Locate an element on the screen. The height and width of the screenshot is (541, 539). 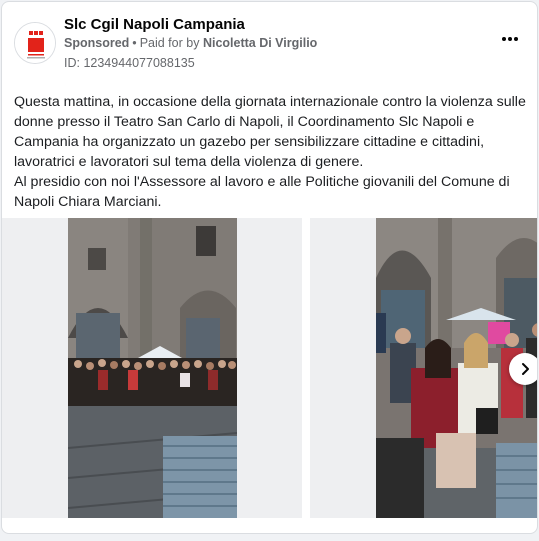
more-options-button is located at coordinates (510, 39).